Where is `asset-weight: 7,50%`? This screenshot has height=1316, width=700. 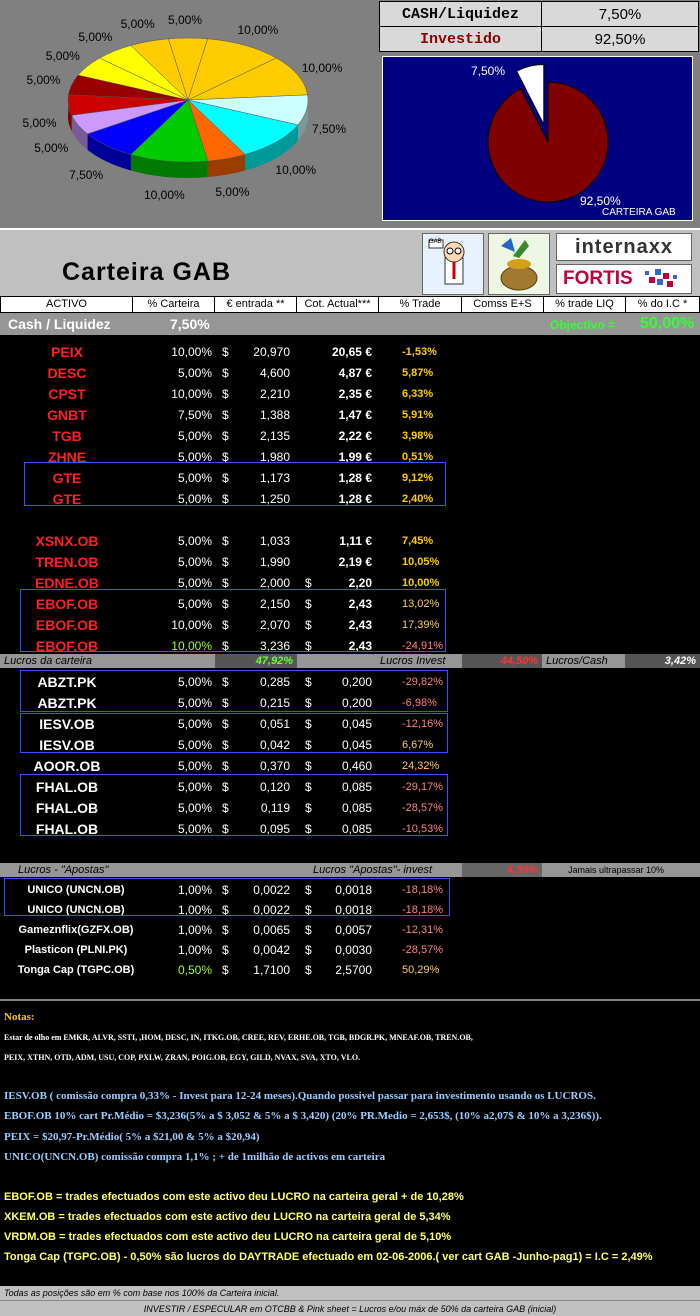 asset-weight: 7,50% is located at coordinates (194, 415).